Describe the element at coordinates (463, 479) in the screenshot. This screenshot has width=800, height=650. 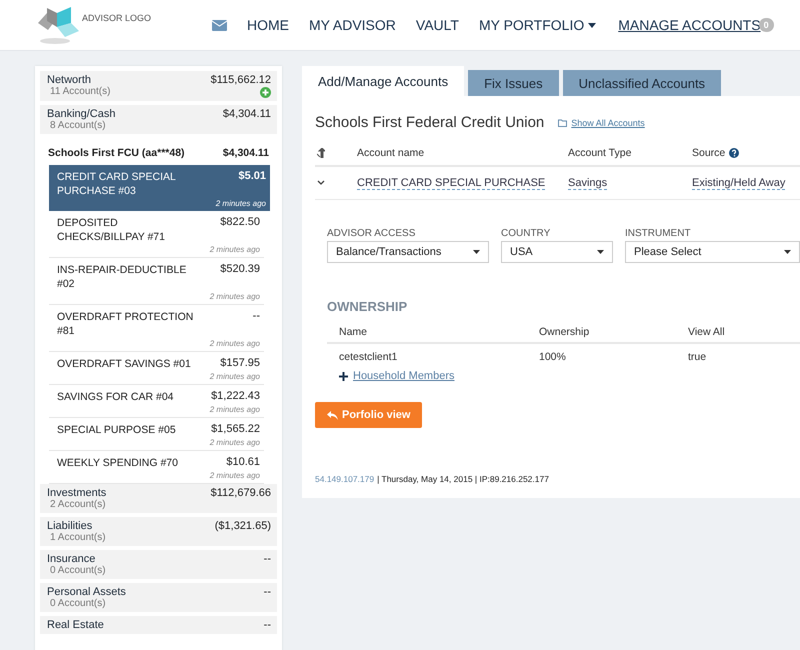
I see `footer-info: | Thursday, May 14, 2015 | IP:89.216.252.177` at that location.